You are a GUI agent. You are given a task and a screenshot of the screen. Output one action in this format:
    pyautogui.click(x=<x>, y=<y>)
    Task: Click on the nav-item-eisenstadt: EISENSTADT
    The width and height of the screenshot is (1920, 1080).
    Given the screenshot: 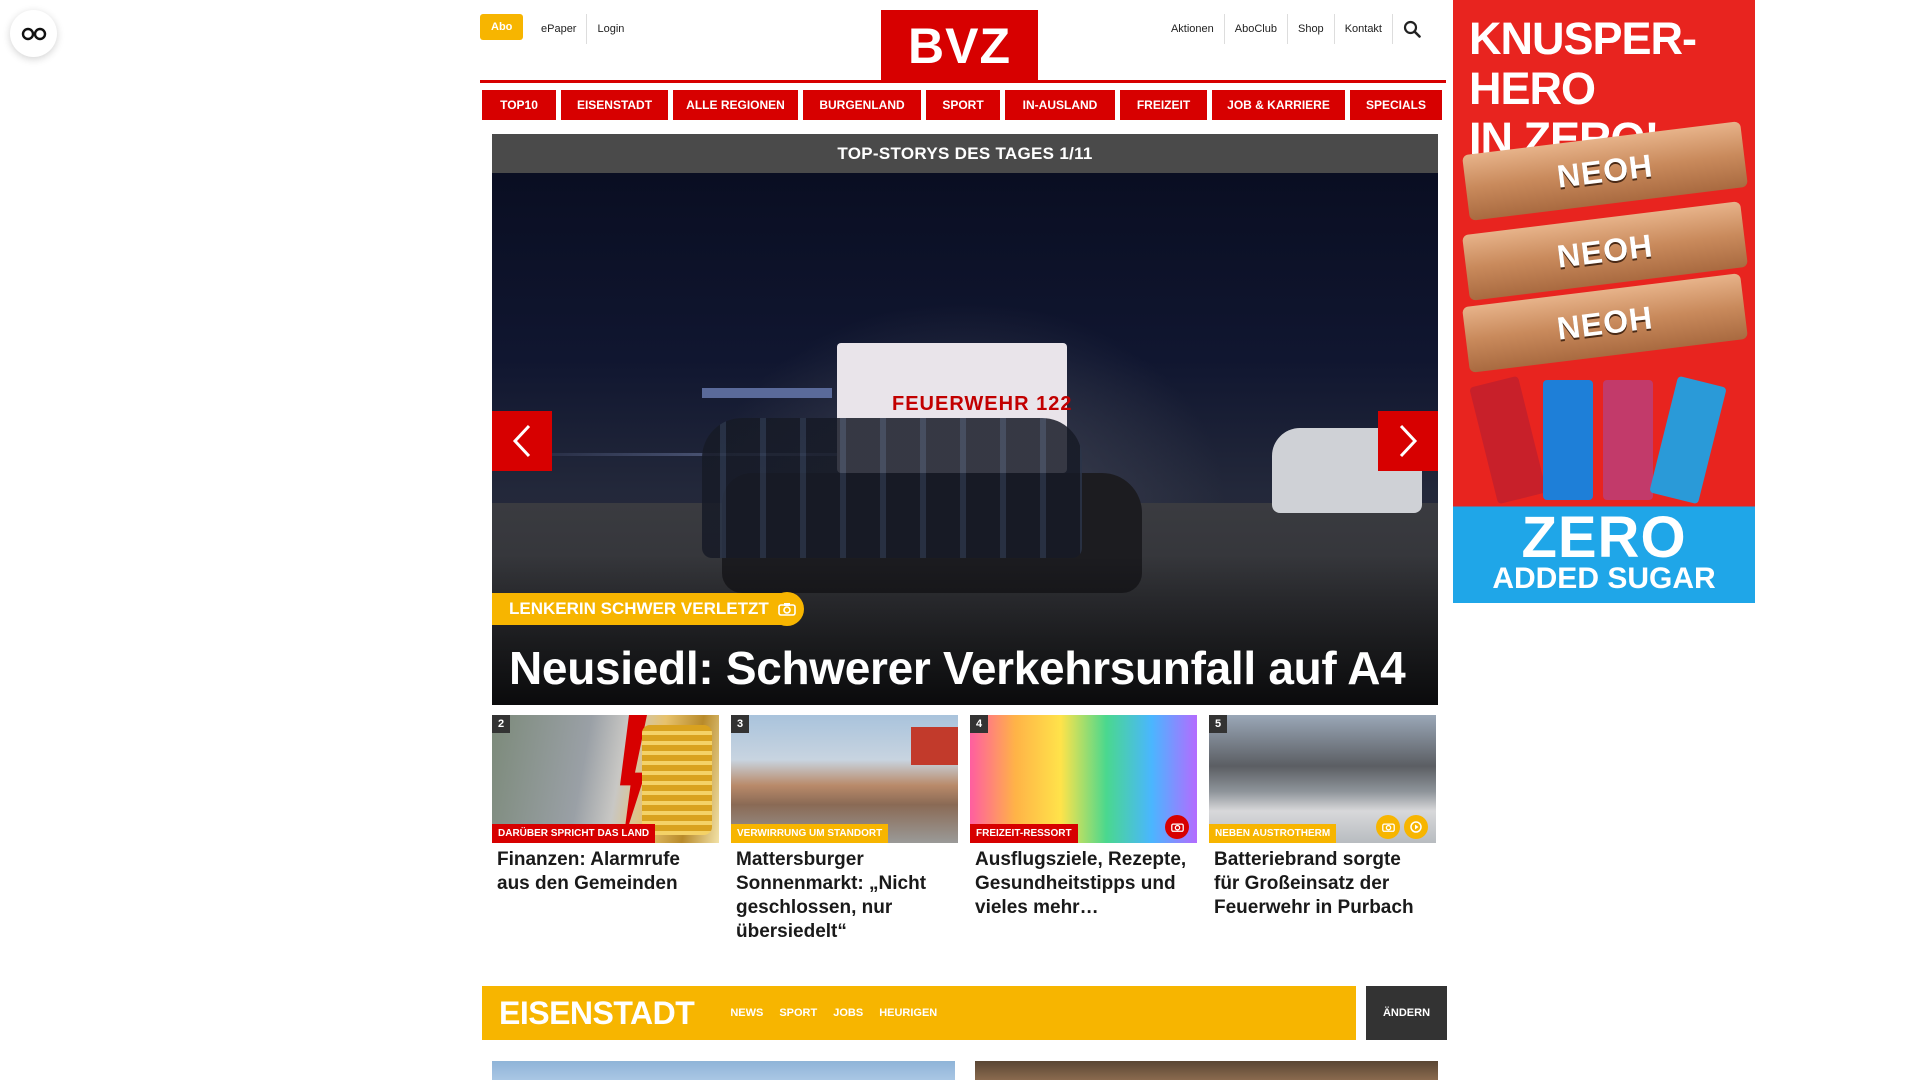 What is the action you would take?
    pyautogui.click(x=614, y=105)
    